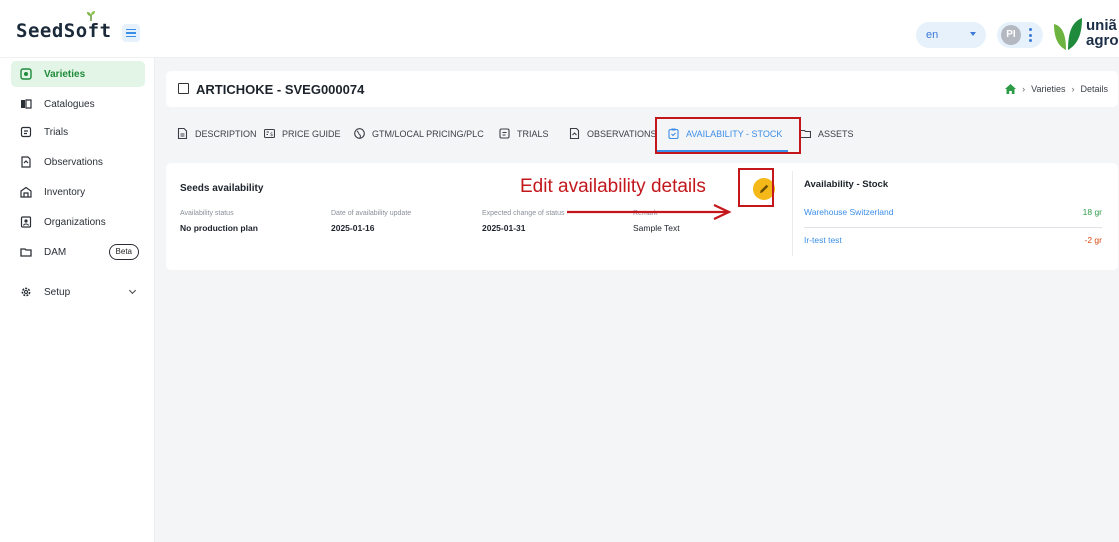 The image size is (1119, 542). What do you see at coordinates (973, 34) in the screenshot?
I see `caret-down-icon` at bounding box center [973, 34].